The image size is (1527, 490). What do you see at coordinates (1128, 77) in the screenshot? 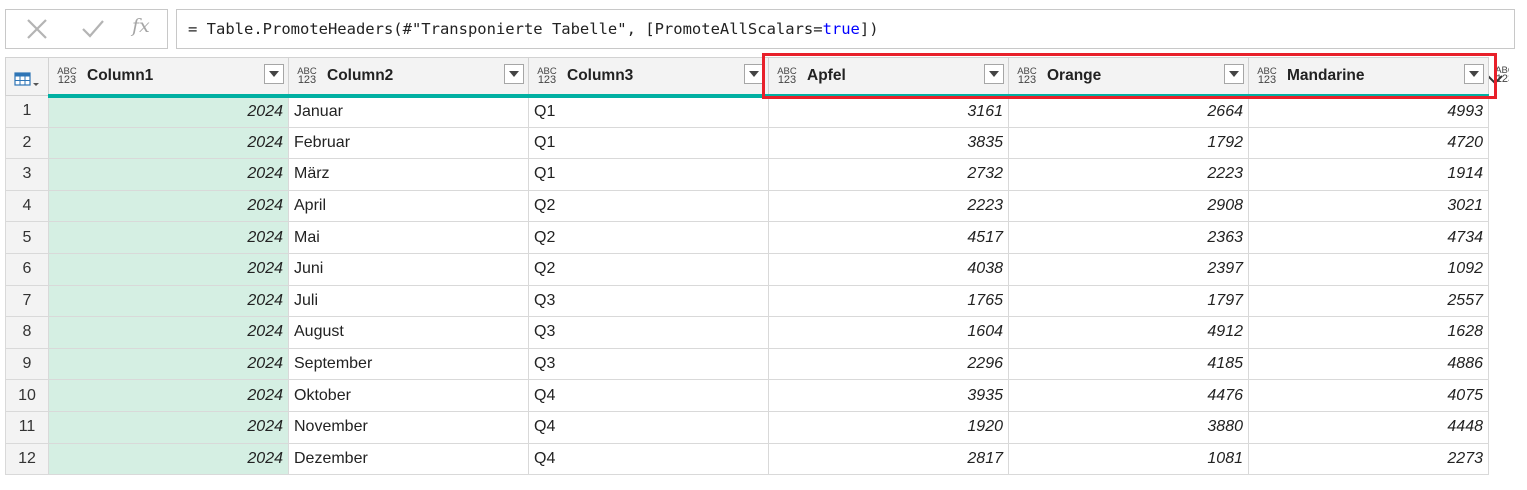
I see `column-header-5: ABC 123 Orange` at bounding box center [1128, 77].